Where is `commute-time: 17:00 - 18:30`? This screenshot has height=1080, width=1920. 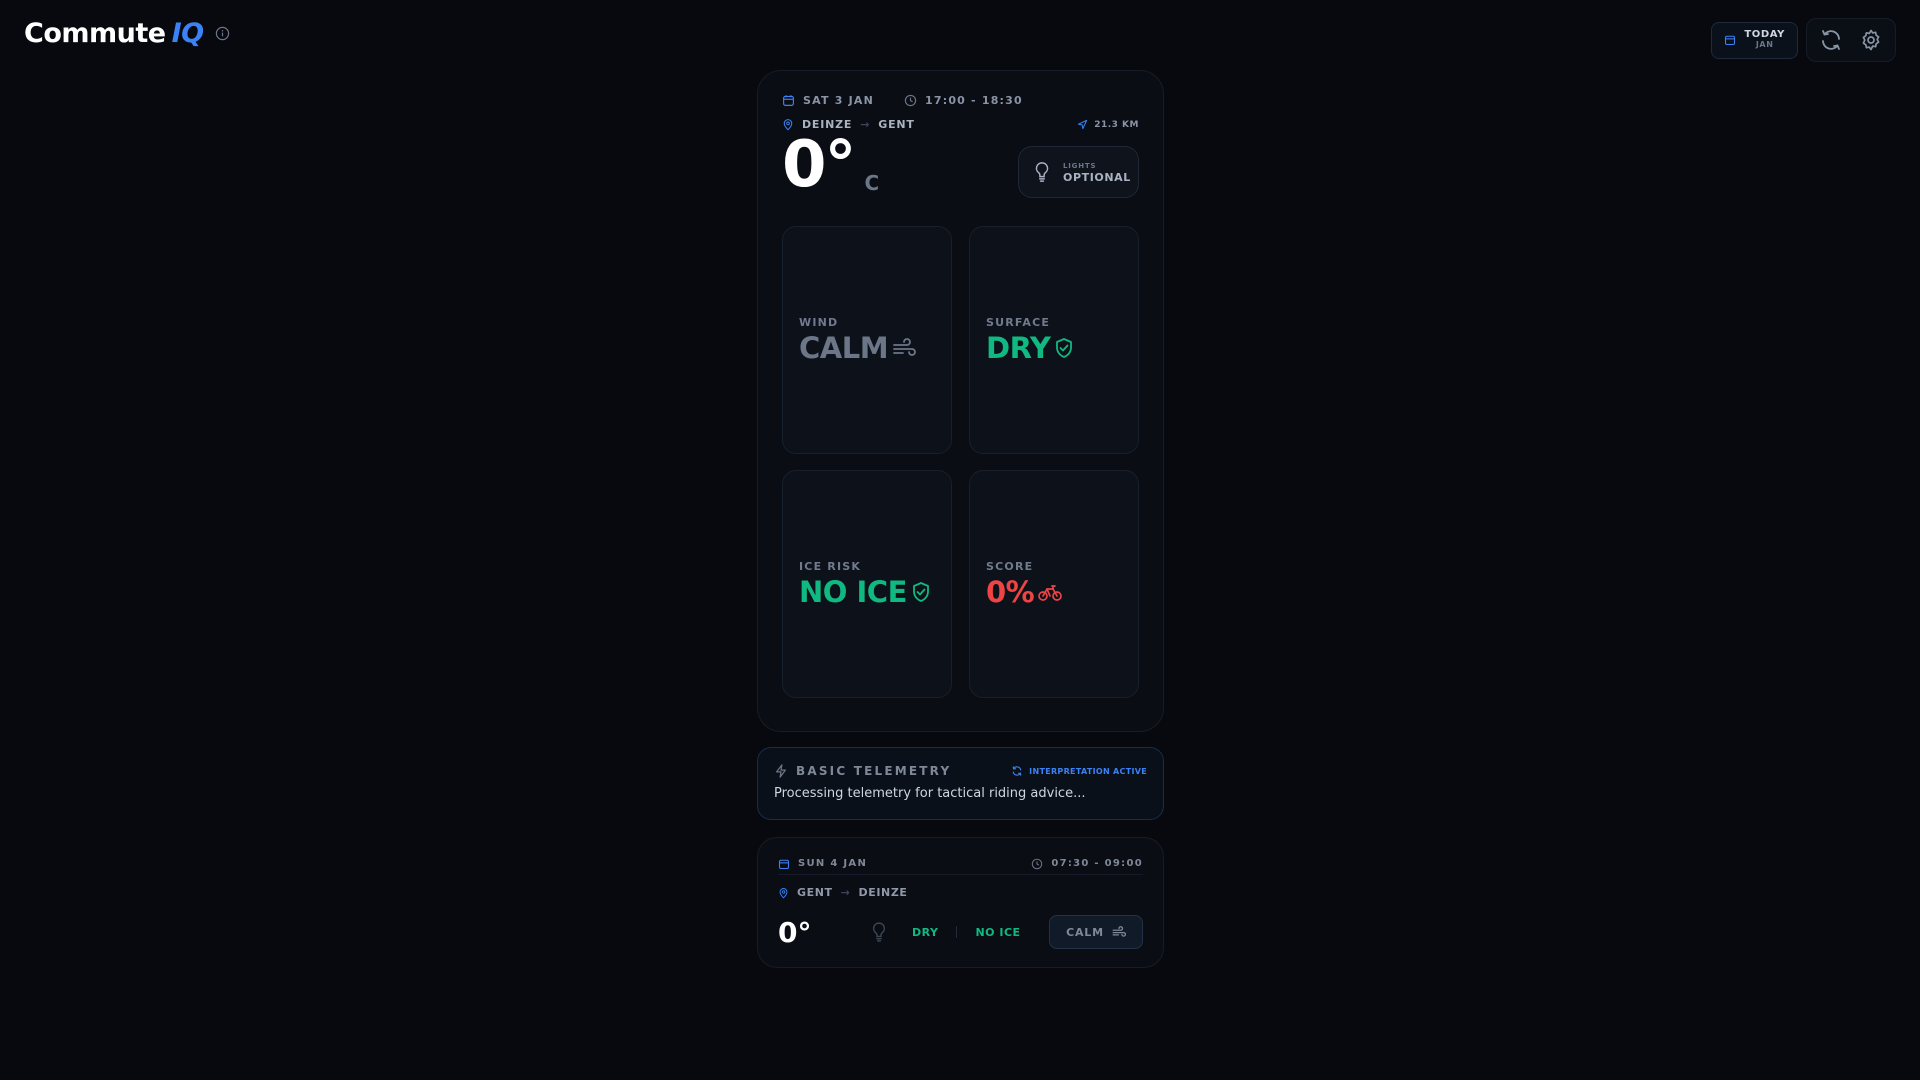 commute-time: 17:00 - 18:30 is located at coordinates (974, 100).